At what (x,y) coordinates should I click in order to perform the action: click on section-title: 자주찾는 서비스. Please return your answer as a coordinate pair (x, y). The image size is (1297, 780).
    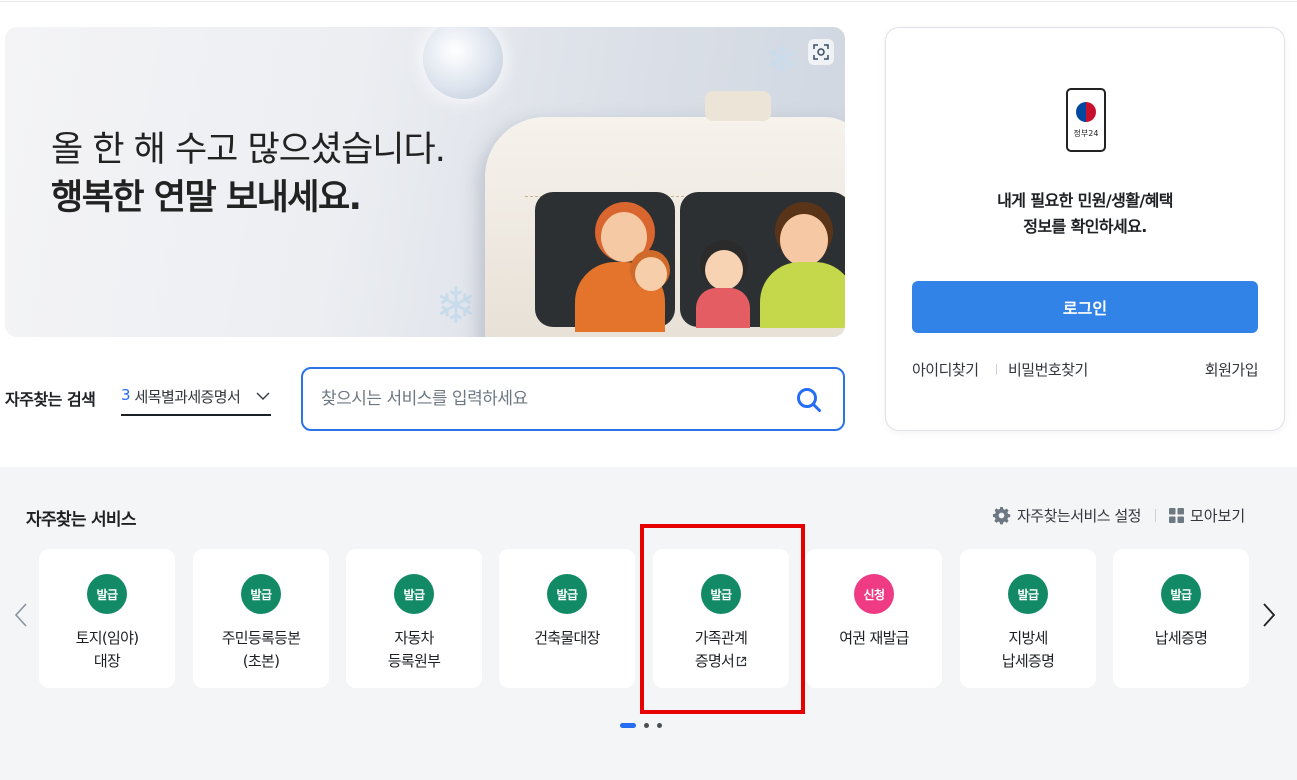
    Looking at the image, I should click on (81, 520).